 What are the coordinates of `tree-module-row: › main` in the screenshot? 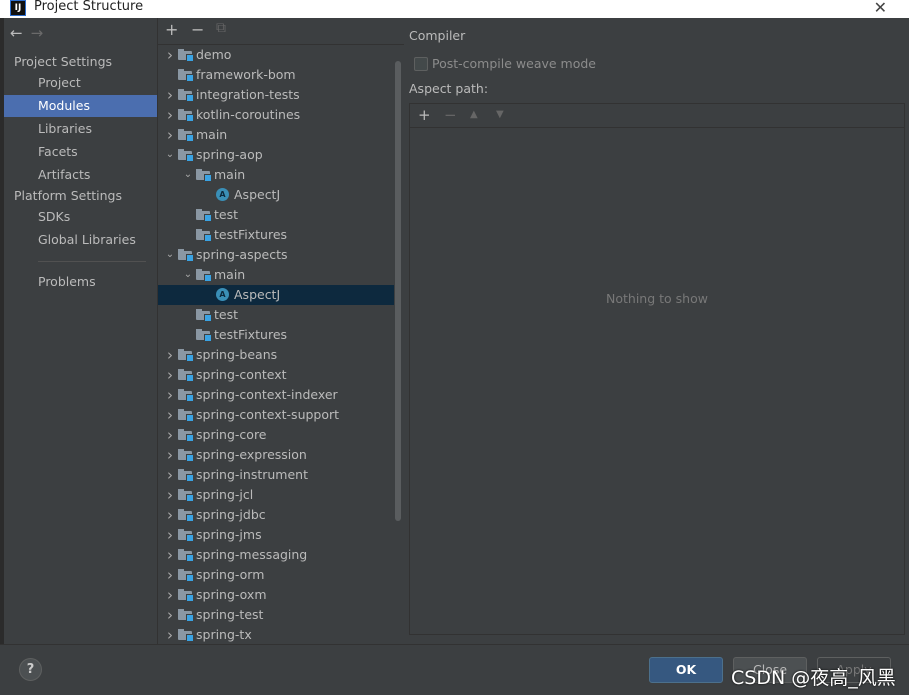 It's located at (276, 135).